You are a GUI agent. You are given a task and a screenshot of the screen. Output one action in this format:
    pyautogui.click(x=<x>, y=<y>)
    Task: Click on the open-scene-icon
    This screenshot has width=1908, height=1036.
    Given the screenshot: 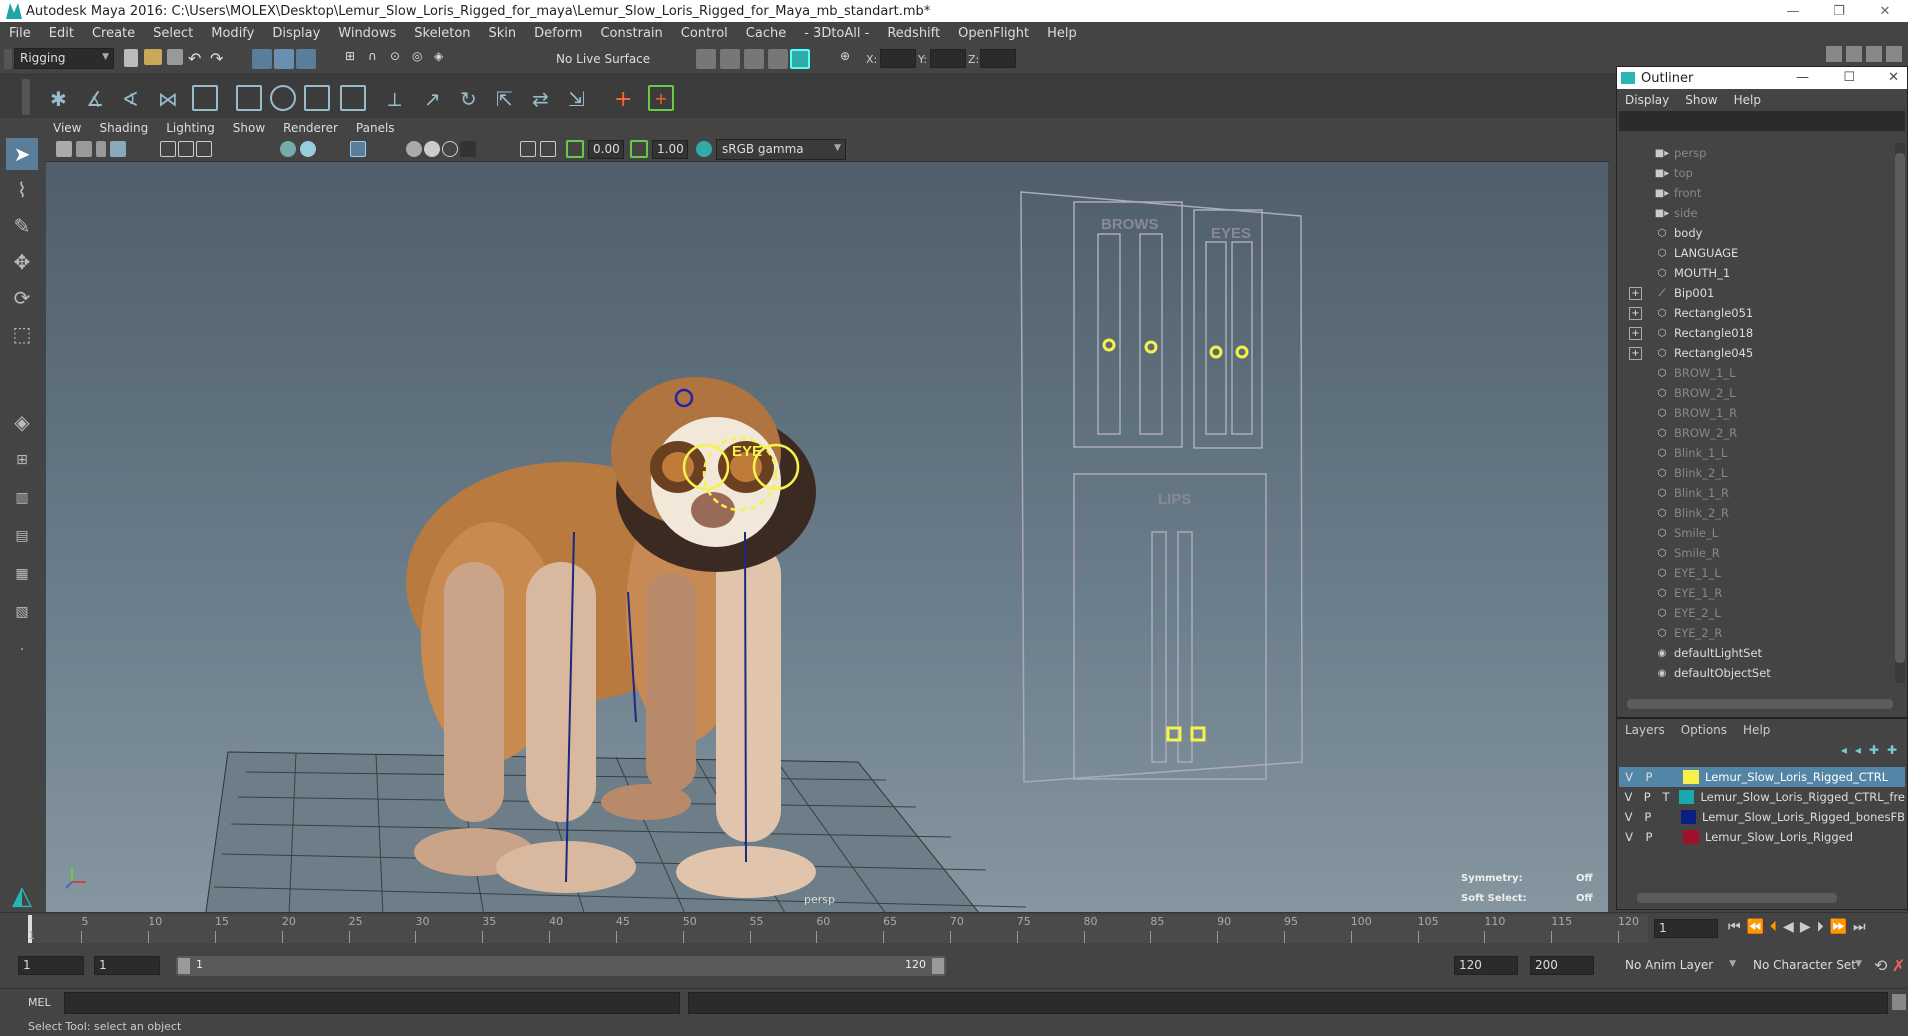 What is the action you would take?
    pyautogui.click(x=153, y=57)
    